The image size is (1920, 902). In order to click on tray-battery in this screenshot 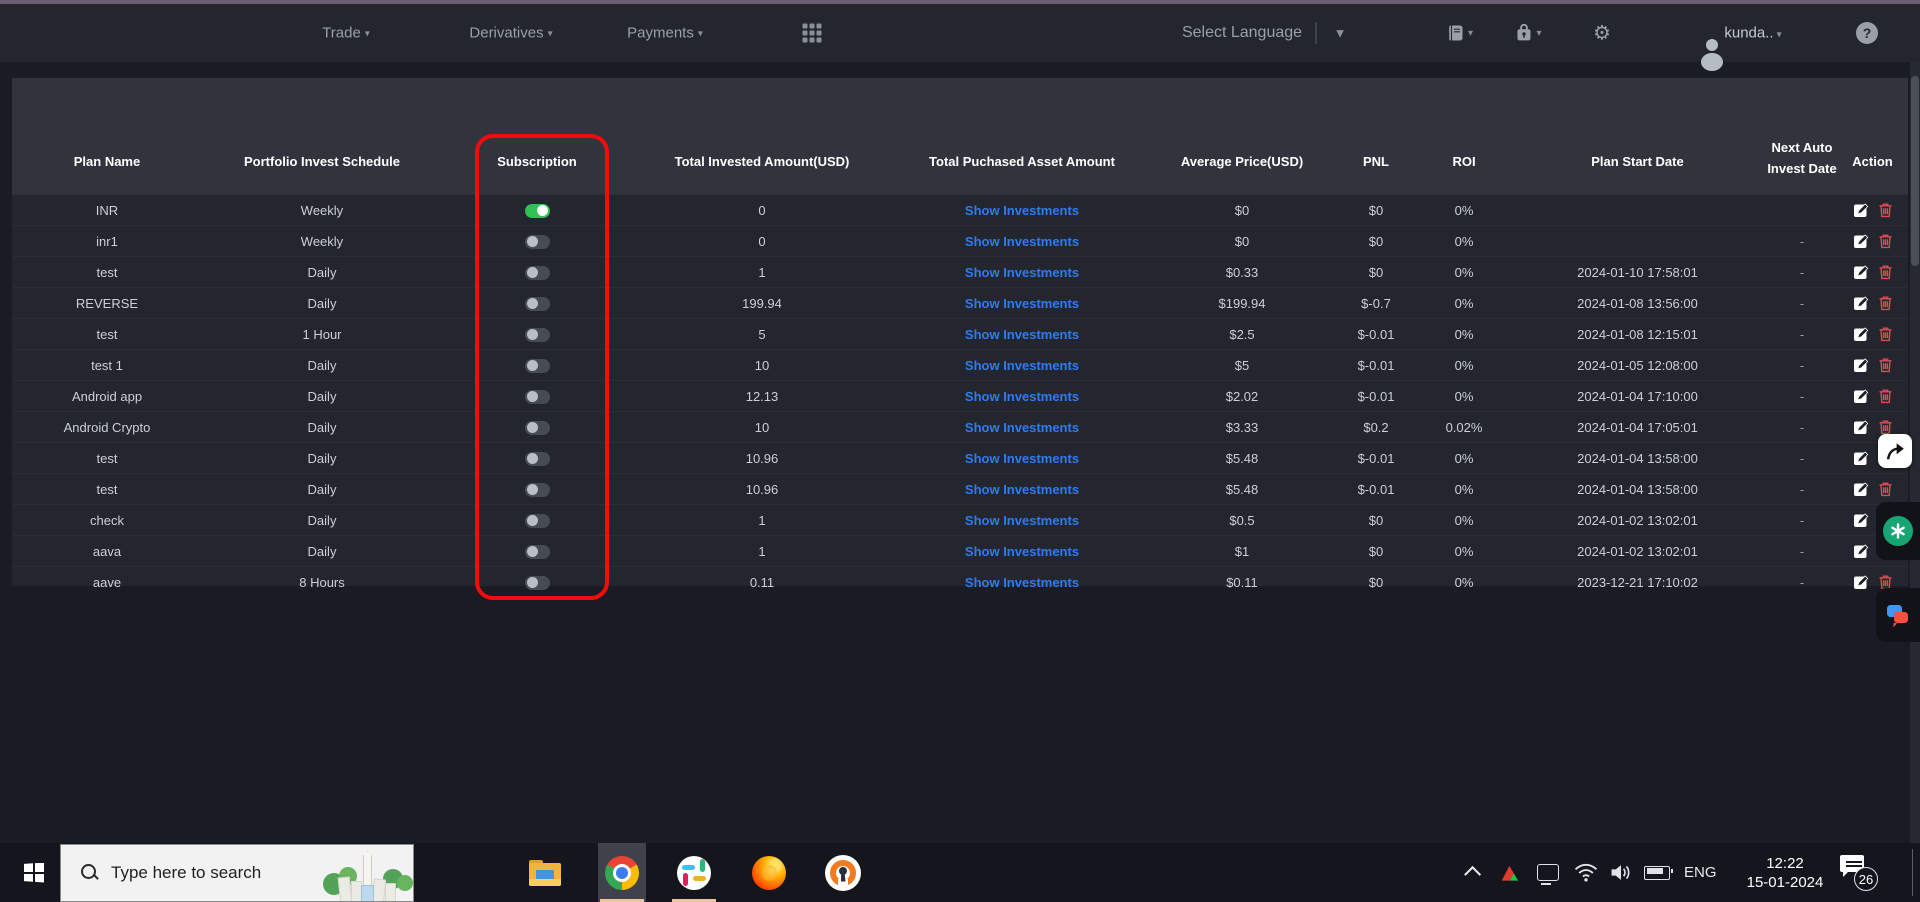, I will do `click(1657, 872)`.